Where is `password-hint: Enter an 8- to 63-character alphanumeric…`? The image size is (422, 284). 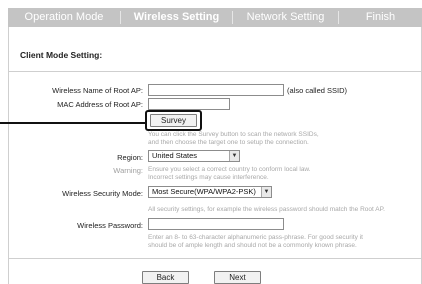 password-hint: Enter an 8- to 63-character alphanumeric… is located at coordinates (255, 241).